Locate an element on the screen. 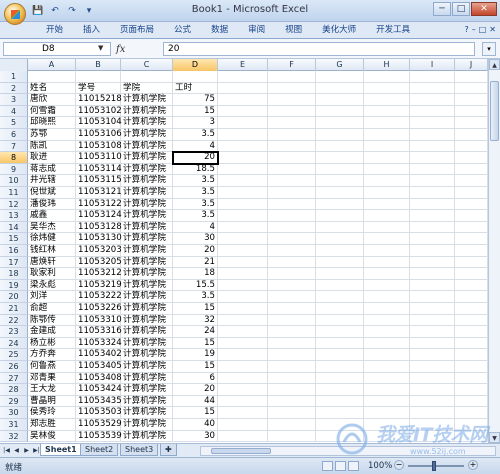  column-header: J is located at coordinates (471, 65).